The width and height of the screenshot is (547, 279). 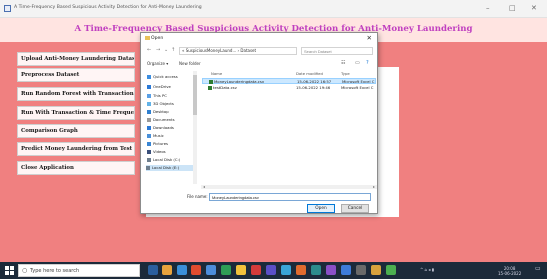 What do you see at coordinates (170, 168) in the screenshot?
I see `nav-item-local-disk-e: Local Disk (E:)` at bounding box center [170, 168].